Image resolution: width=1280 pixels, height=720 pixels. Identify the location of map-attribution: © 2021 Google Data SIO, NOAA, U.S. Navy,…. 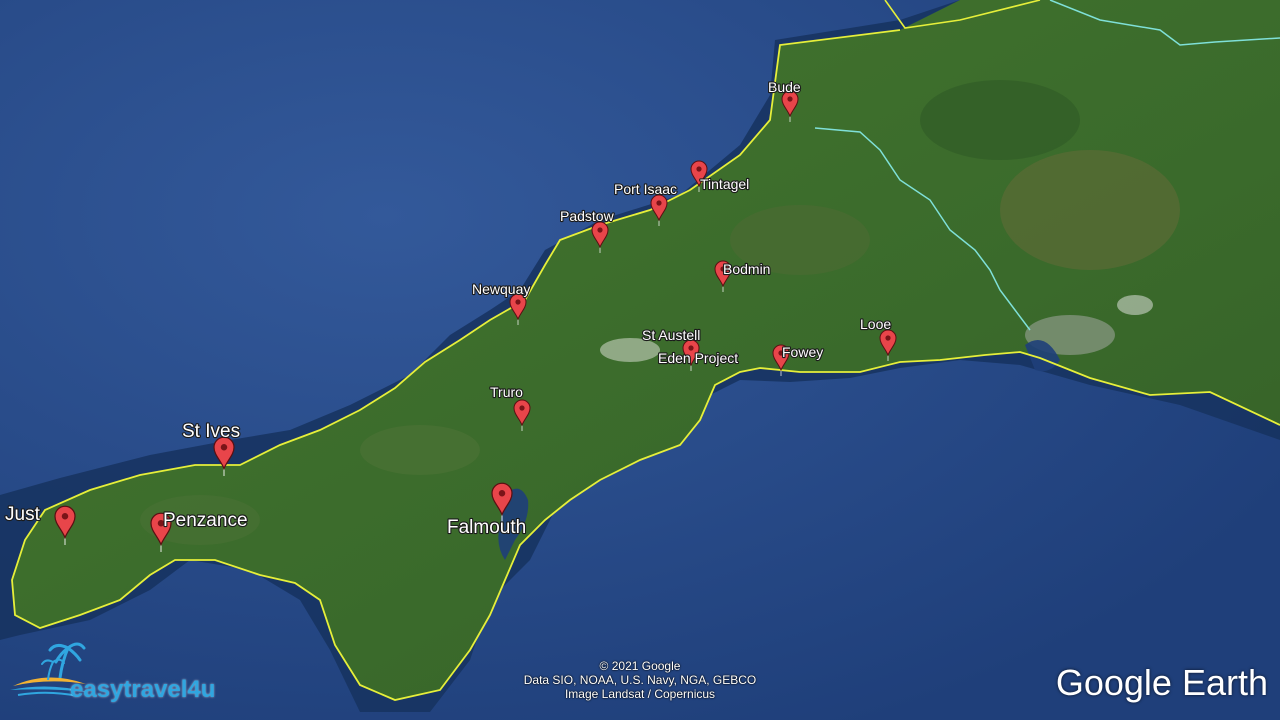
(640, 680).